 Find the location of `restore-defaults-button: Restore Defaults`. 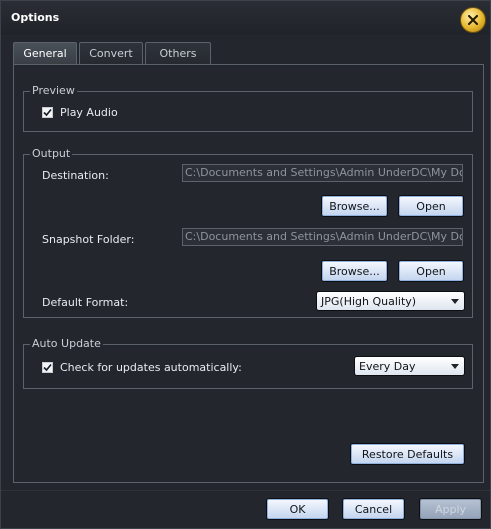

restore-defaults-button: Restore Defaults is located at coordinates (407, 454).